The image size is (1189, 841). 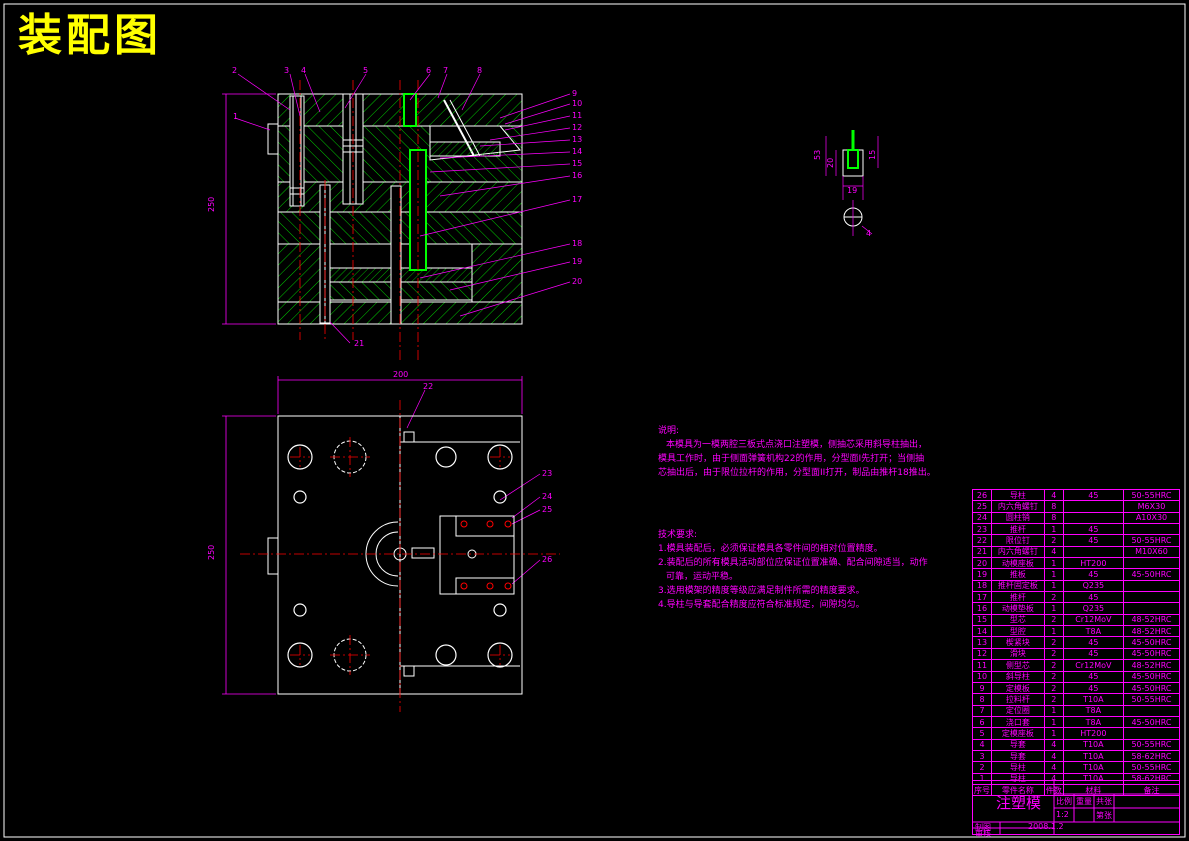 What do you see at coordinates (1064, 801) in the screenshot?
I see `scale-label: 比例` at bounding box center [1064, 801].